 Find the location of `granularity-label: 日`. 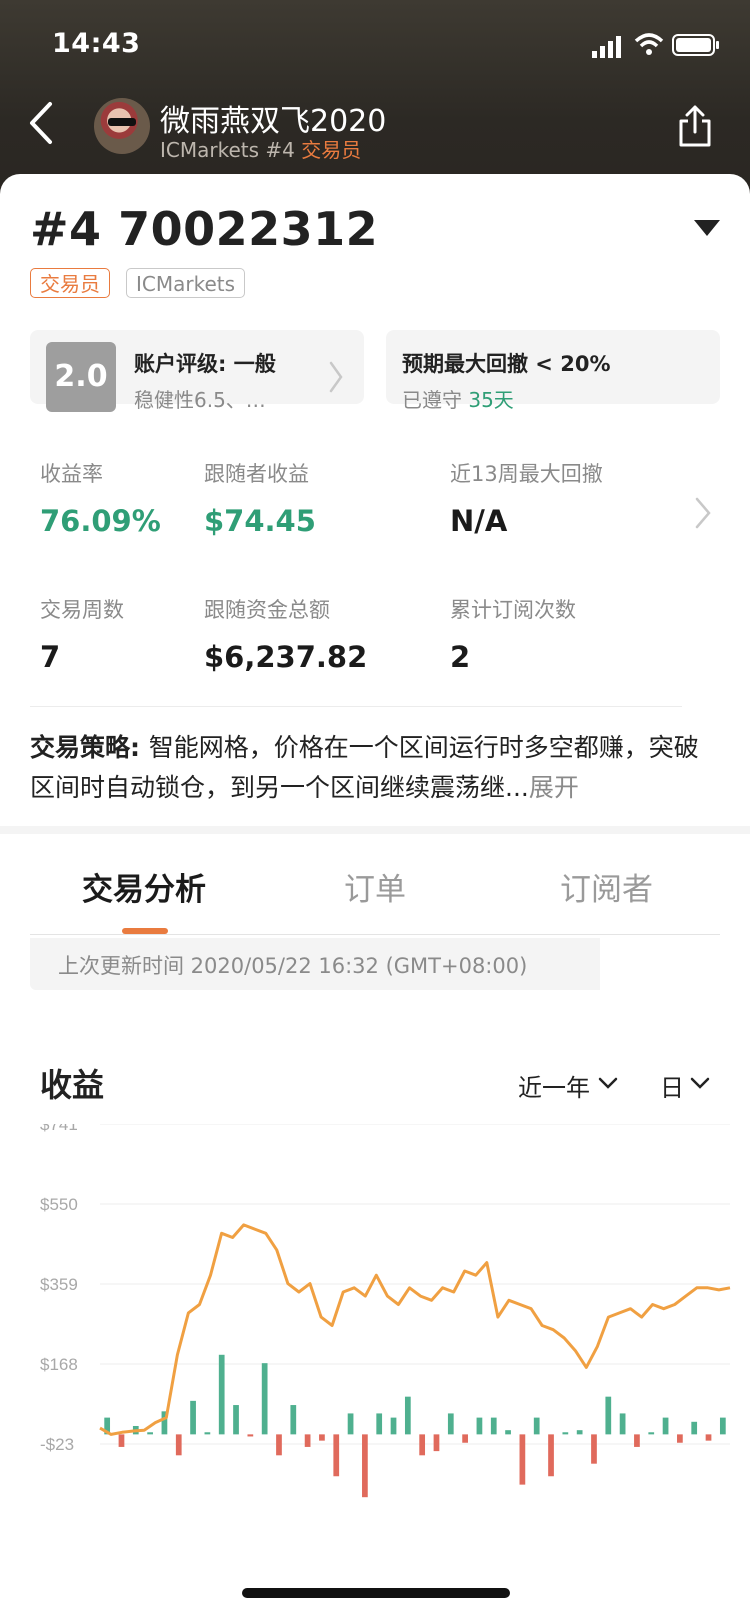

granularity-label: 日 is located at coordinates (672, 1088).